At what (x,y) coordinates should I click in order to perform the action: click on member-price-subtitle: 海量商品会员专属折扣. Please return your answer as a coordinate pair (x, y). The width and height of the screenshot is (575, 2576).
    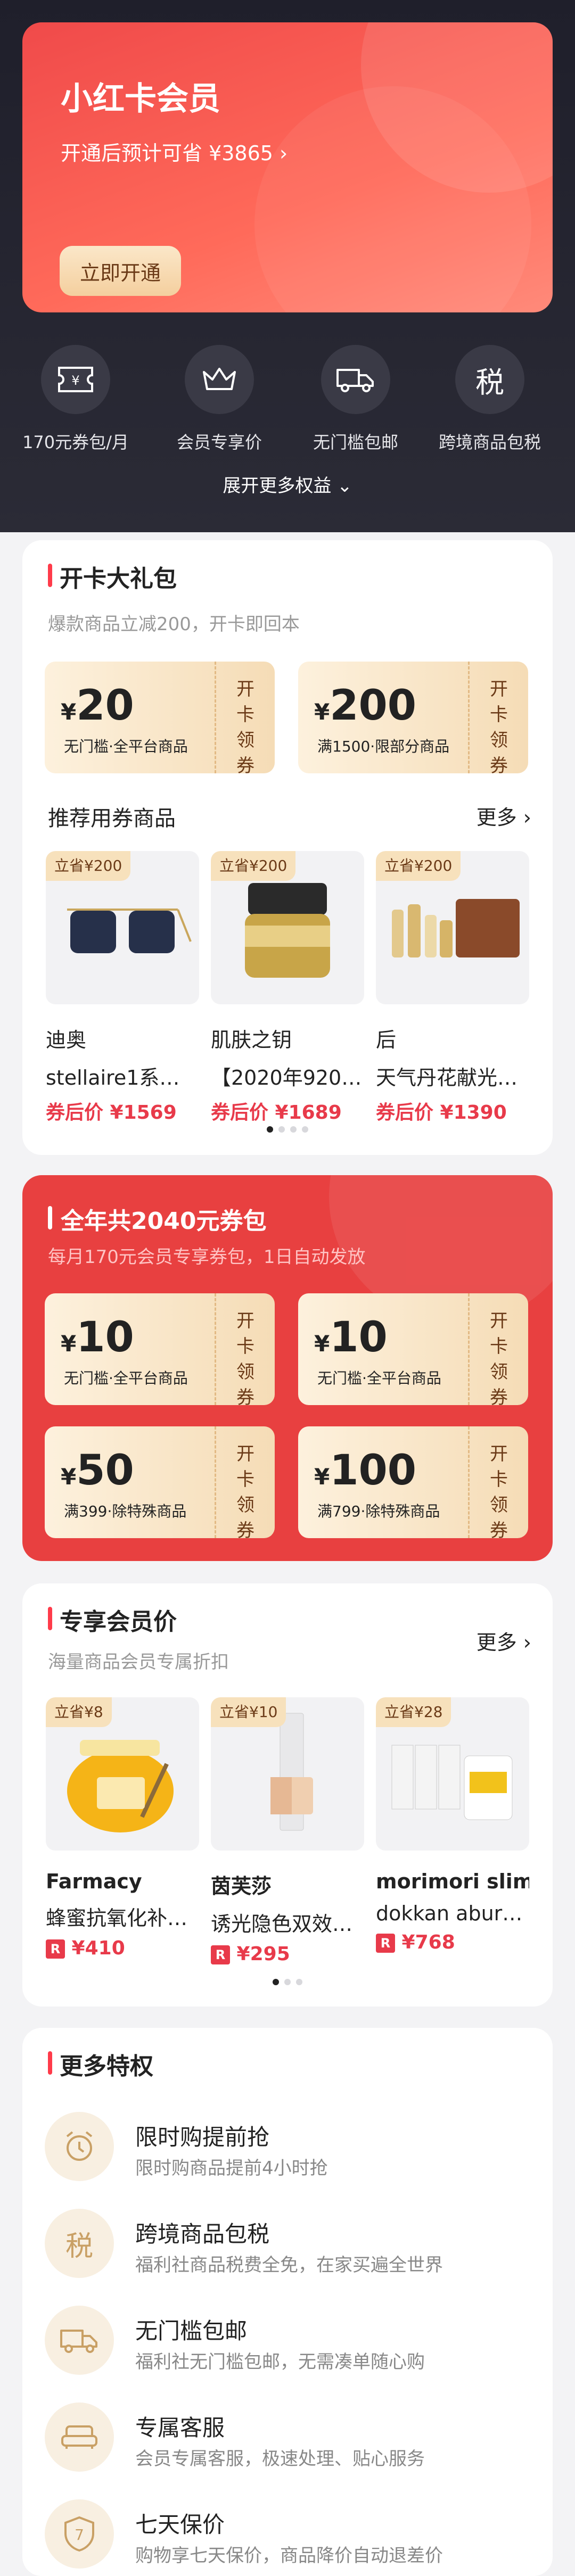
    Looking at the image, I should click on (138, 1662).